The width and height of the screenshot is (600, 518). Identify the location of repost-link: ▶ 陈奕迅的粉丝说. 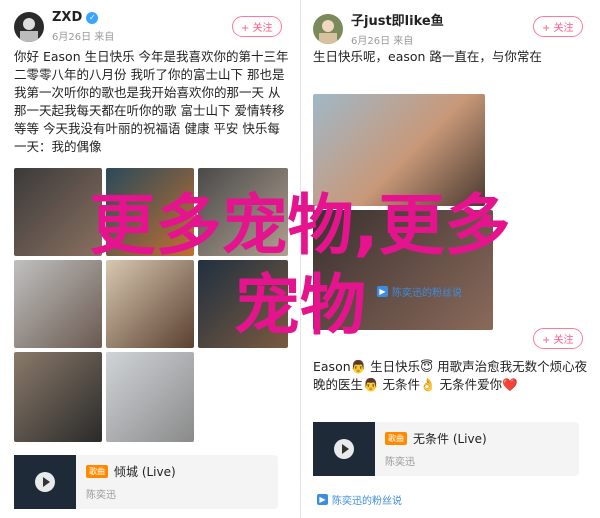
(359, 499).